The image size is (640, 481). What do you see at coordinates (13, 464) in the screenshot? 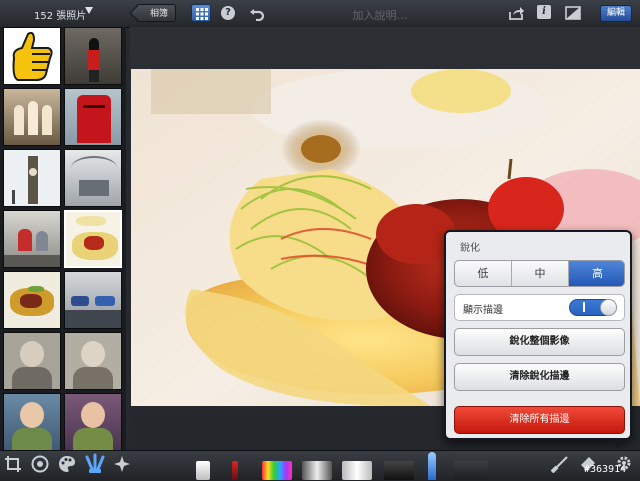
I see `crop-icon` at bounding box center [13, 464].